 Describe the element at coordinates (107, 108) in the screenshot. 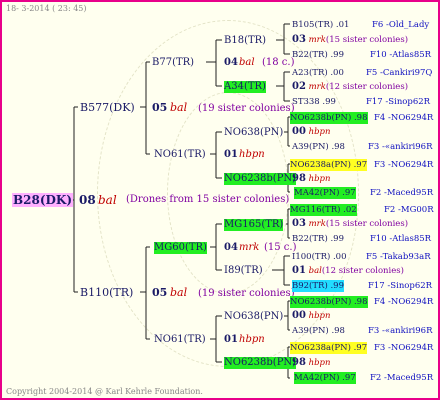

I see `gen1-name: B577(DK)` at that location.